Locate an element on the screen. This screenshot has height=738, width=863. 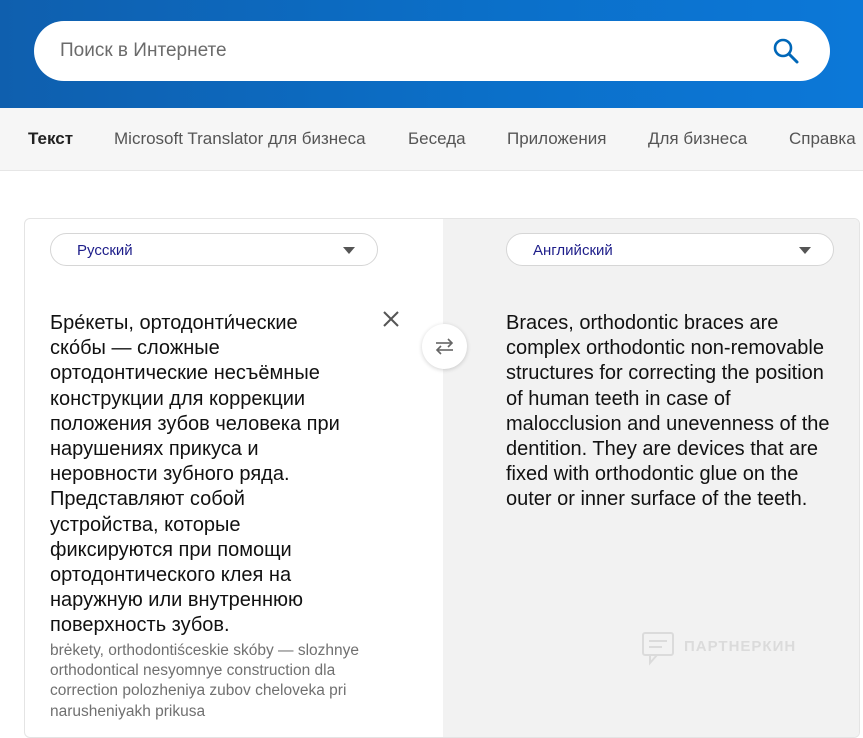
search-box is located at coordinates (432, 51).